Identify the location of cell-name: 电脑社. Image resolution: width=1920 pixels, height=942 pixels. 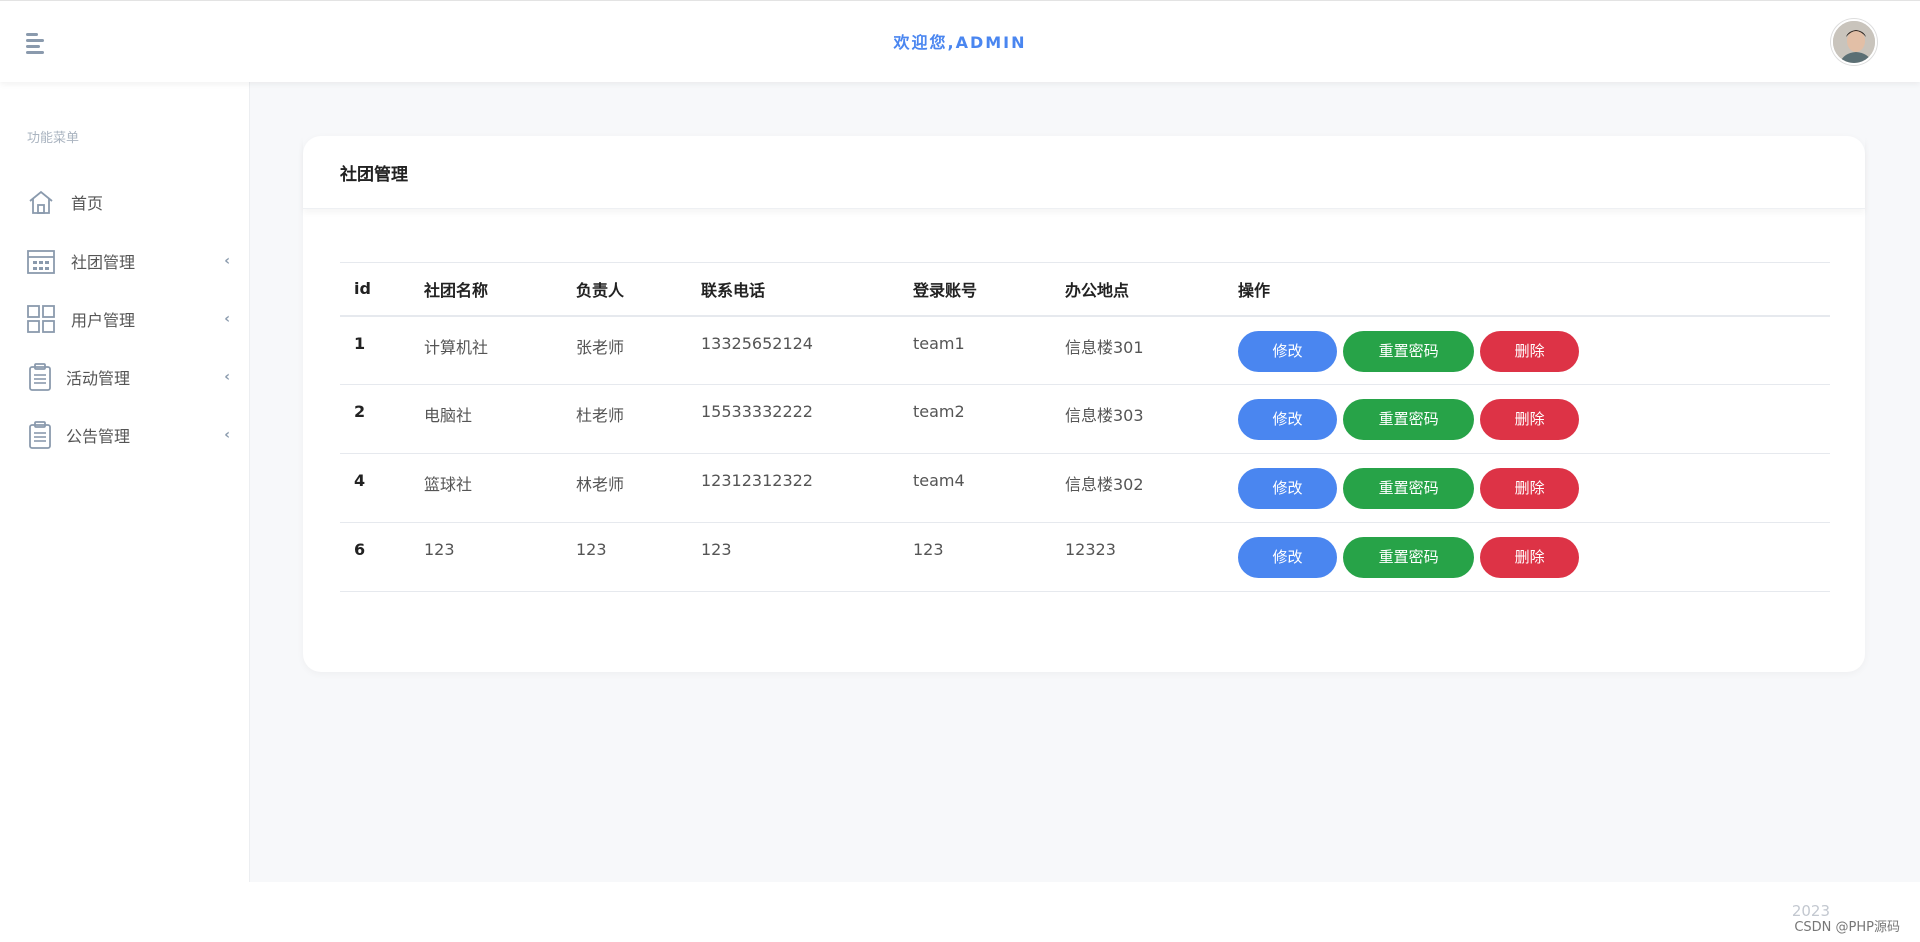
(486, 419).